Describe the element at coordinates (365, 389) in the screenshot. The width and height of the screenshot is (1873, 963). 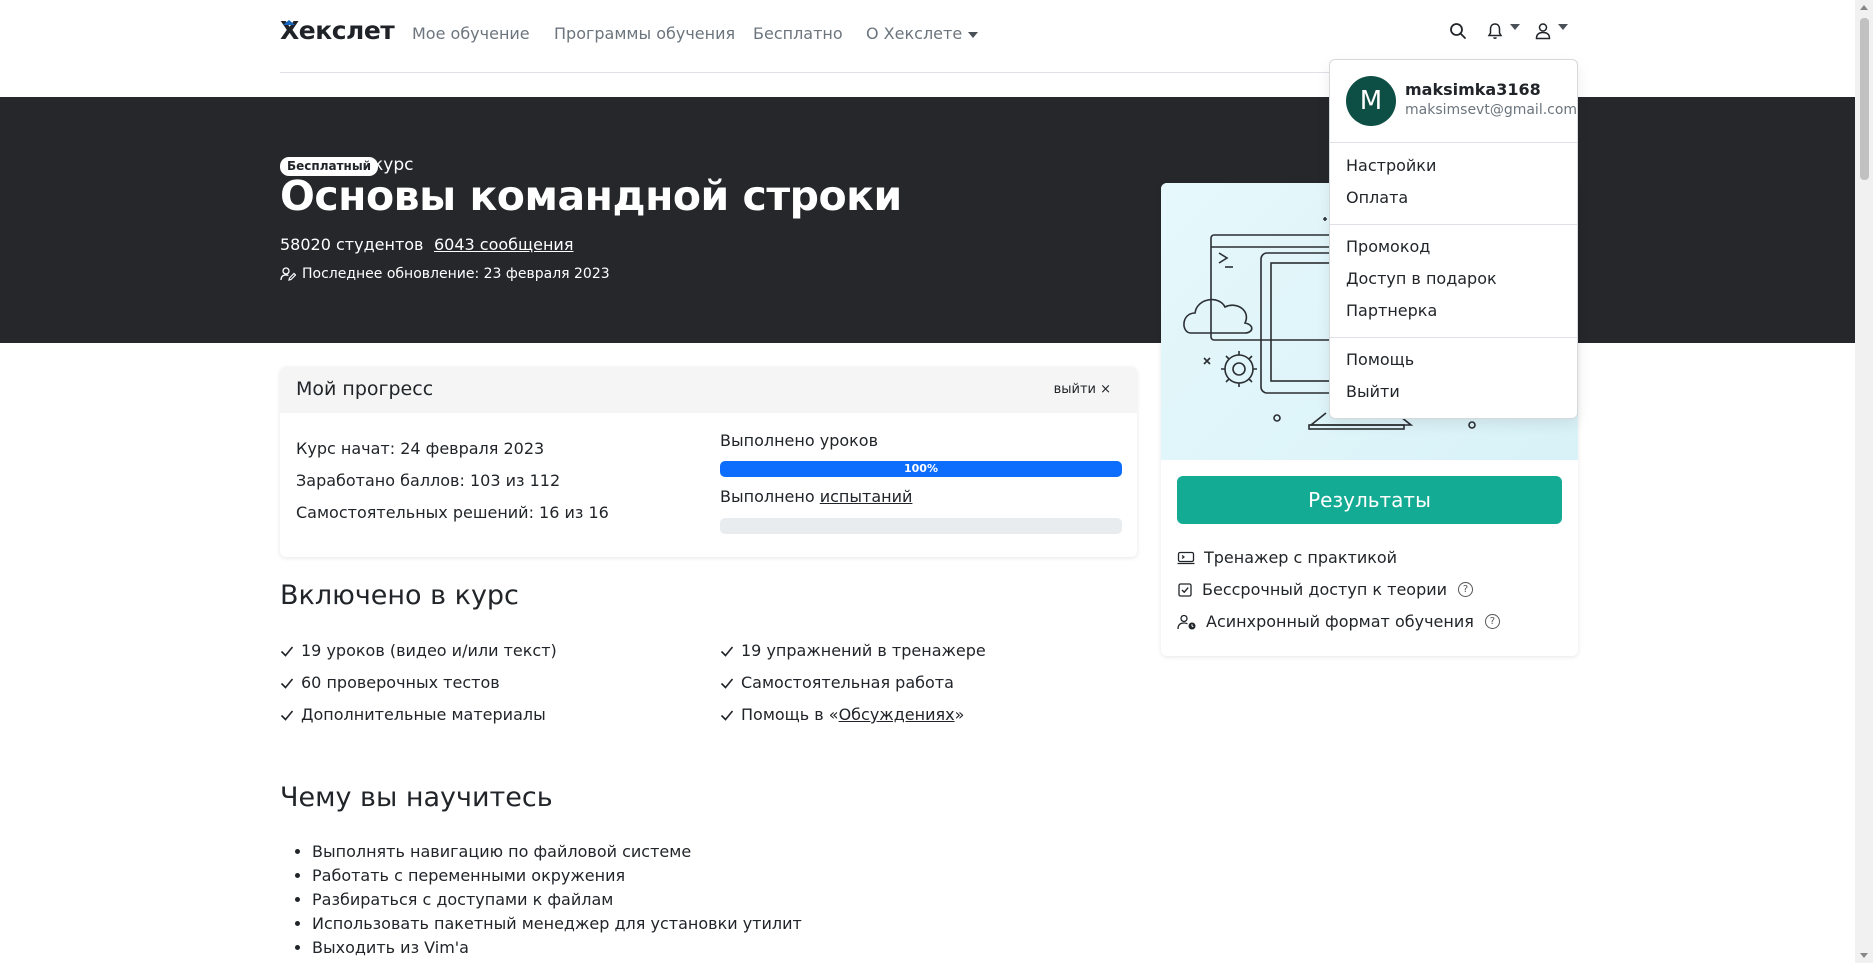
I see `progress-title: Мой прогресс` at that location.